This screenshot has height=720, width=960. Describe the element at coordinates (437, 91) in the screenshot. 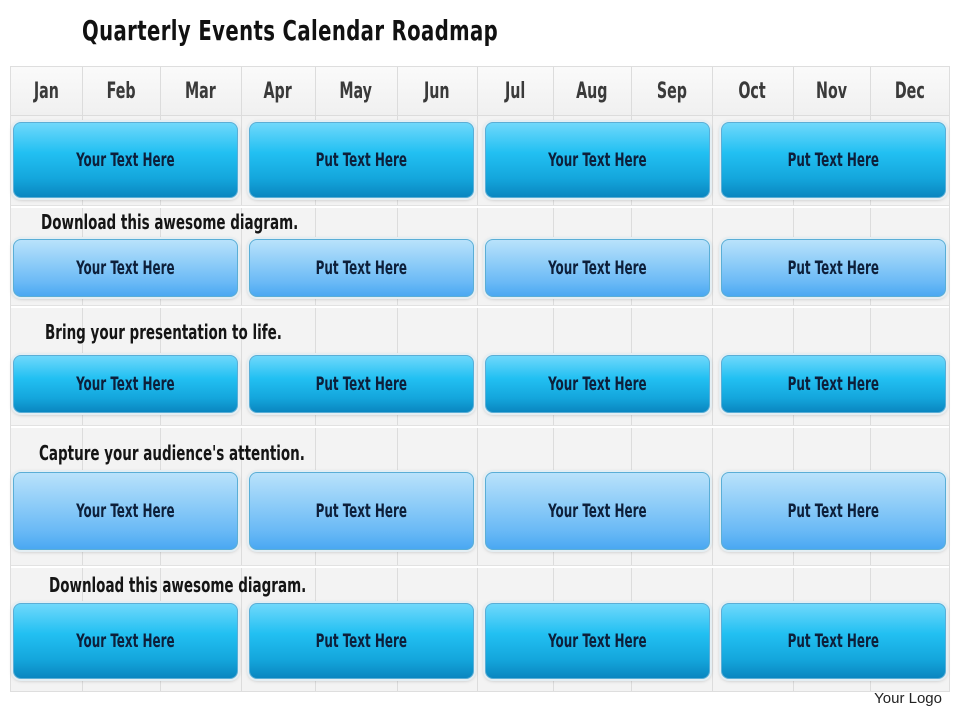

I see `month-jun: Jun` at that location.